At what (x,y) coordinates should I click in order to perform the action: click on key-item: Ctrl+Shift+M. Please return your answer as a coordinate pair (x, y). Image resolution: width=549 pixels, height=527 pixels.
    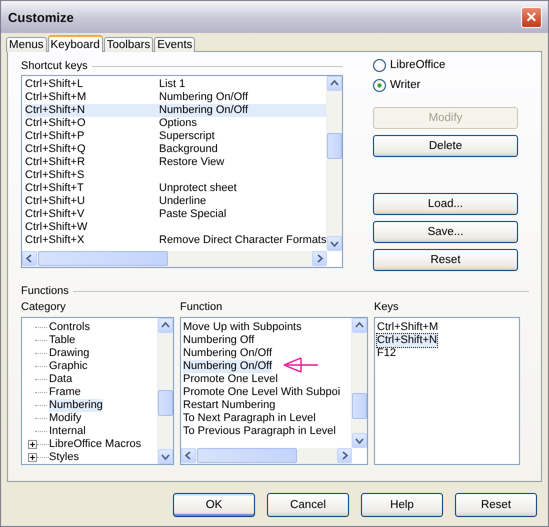
    Looking at the image, I should click on (407, 327).